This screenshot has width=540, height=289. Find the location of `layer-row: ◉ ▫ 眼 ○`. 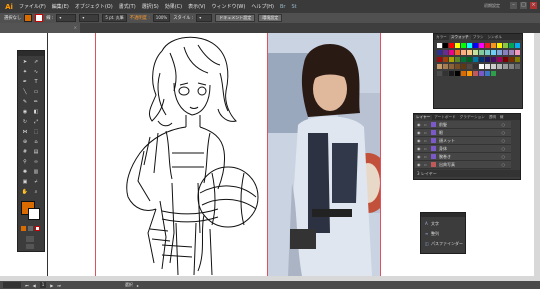

layer-row: ◉ ▫ 眼 ○ is located at coordinates (463, 133).